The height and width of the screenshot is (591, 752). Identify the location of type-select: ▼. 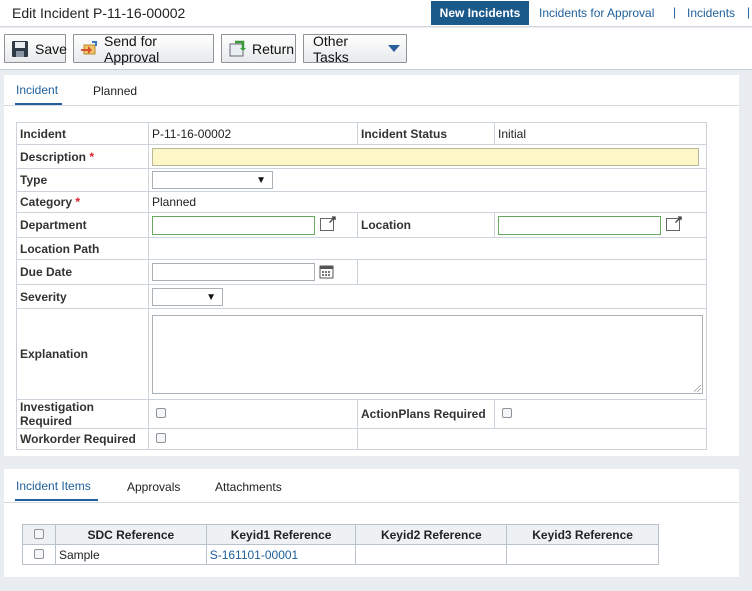
(212, 180).